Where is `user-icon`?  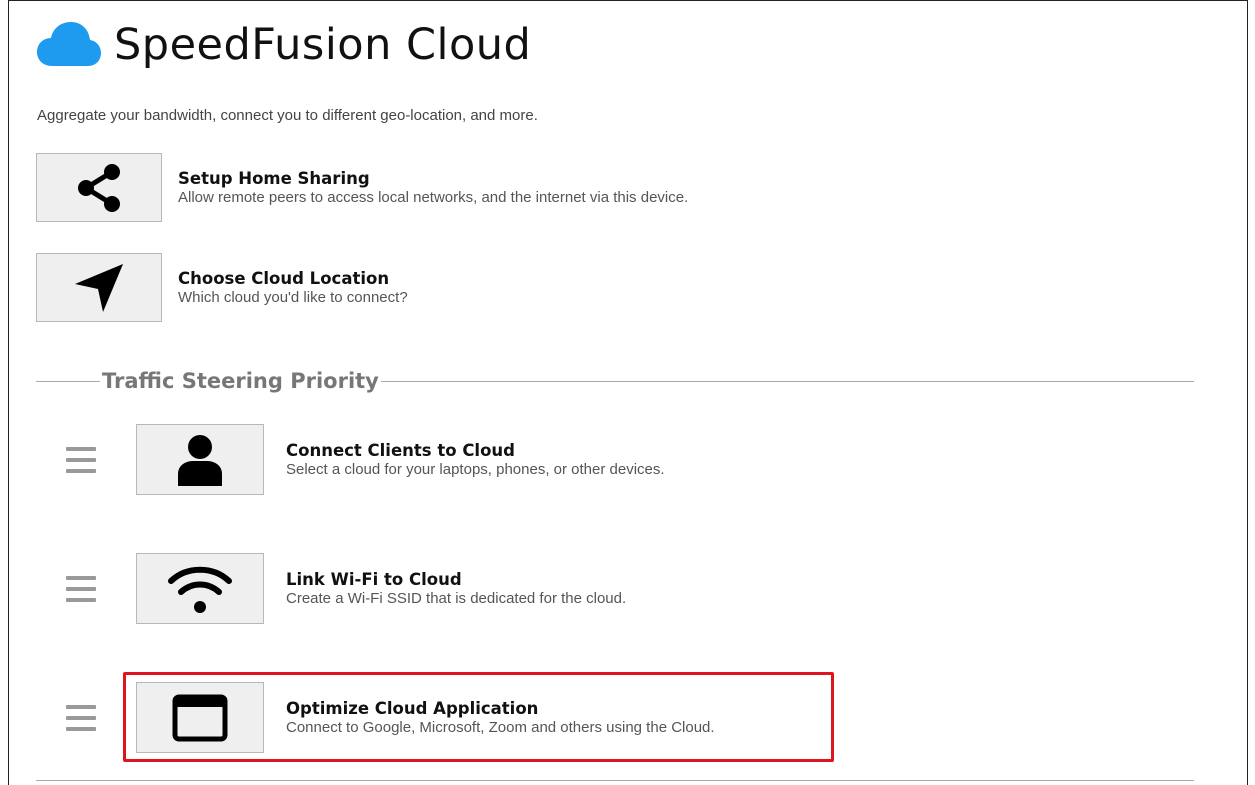 user-icon is located at coordinates (200, 460).